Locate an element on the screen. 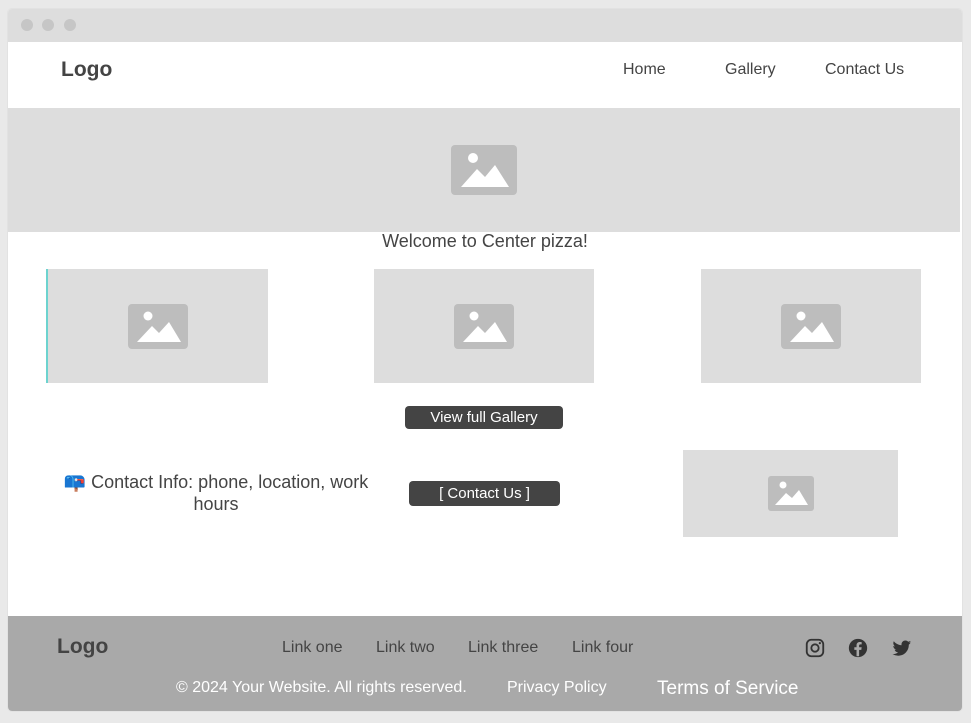 This screenshot has height=723, width=971. privacy-policy-link: Privacy Policy is located at coordinates (557, 688).